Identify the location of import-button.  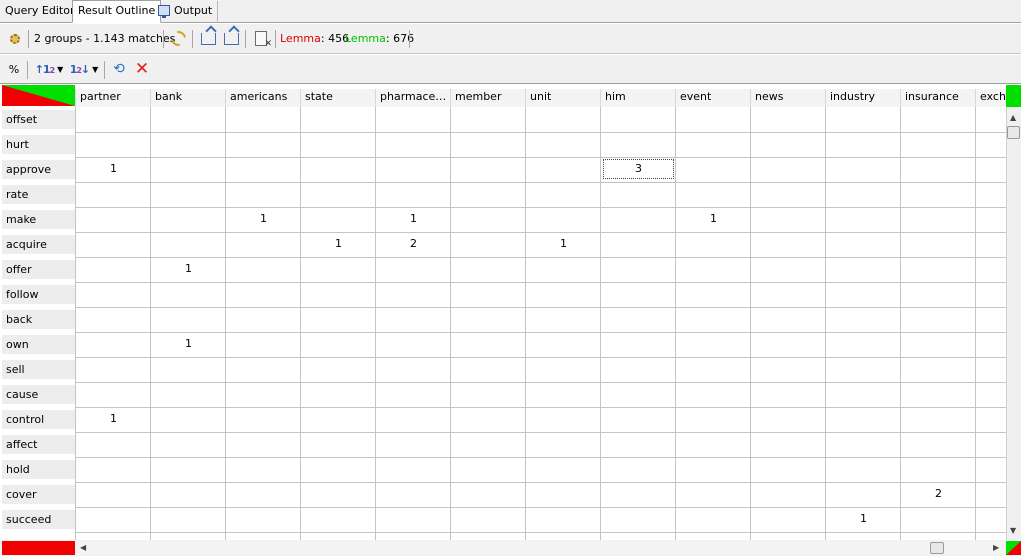
(231, 38).